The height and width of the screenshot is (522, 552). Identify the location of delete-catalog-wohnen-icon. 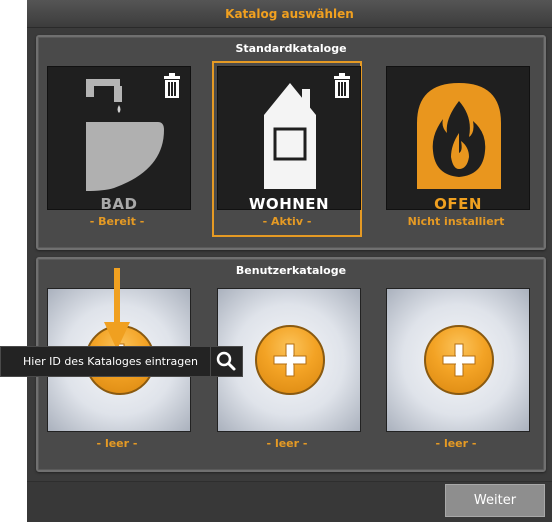
(342, 86).